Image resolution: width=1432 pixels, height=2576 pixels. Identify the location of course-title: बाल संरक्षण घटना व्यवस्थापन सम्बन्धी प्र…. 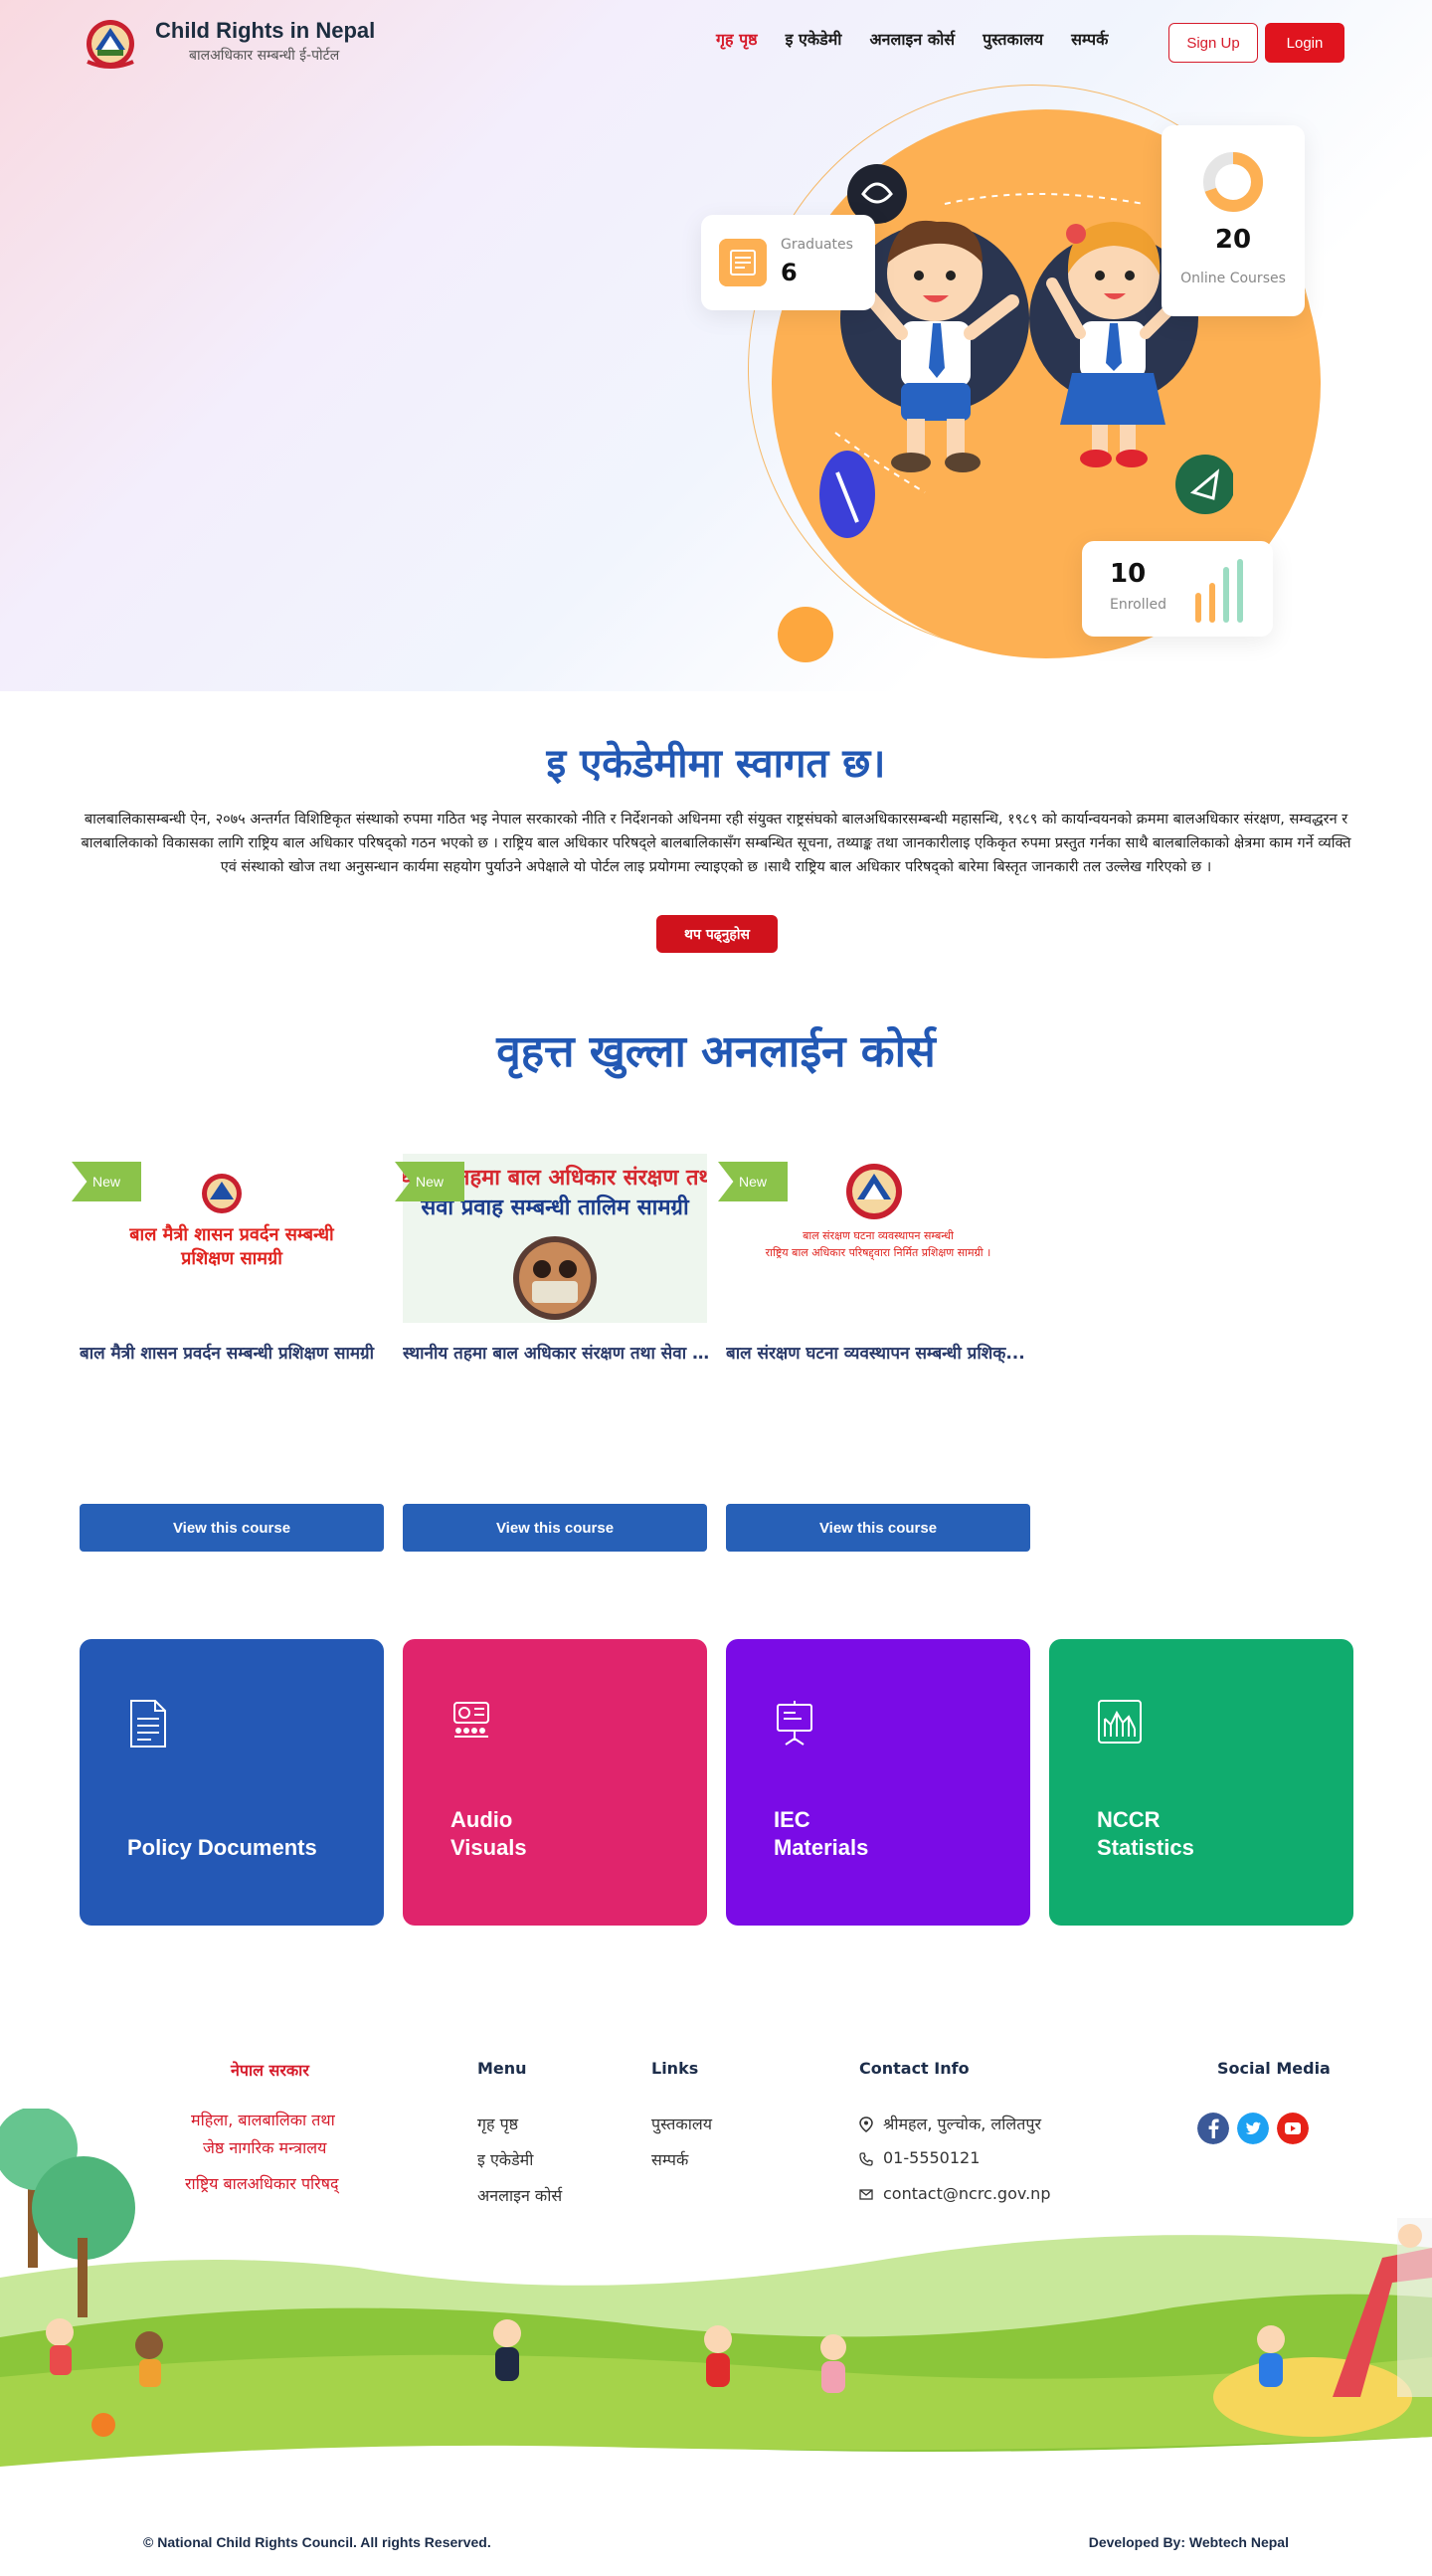
(880, 1352).